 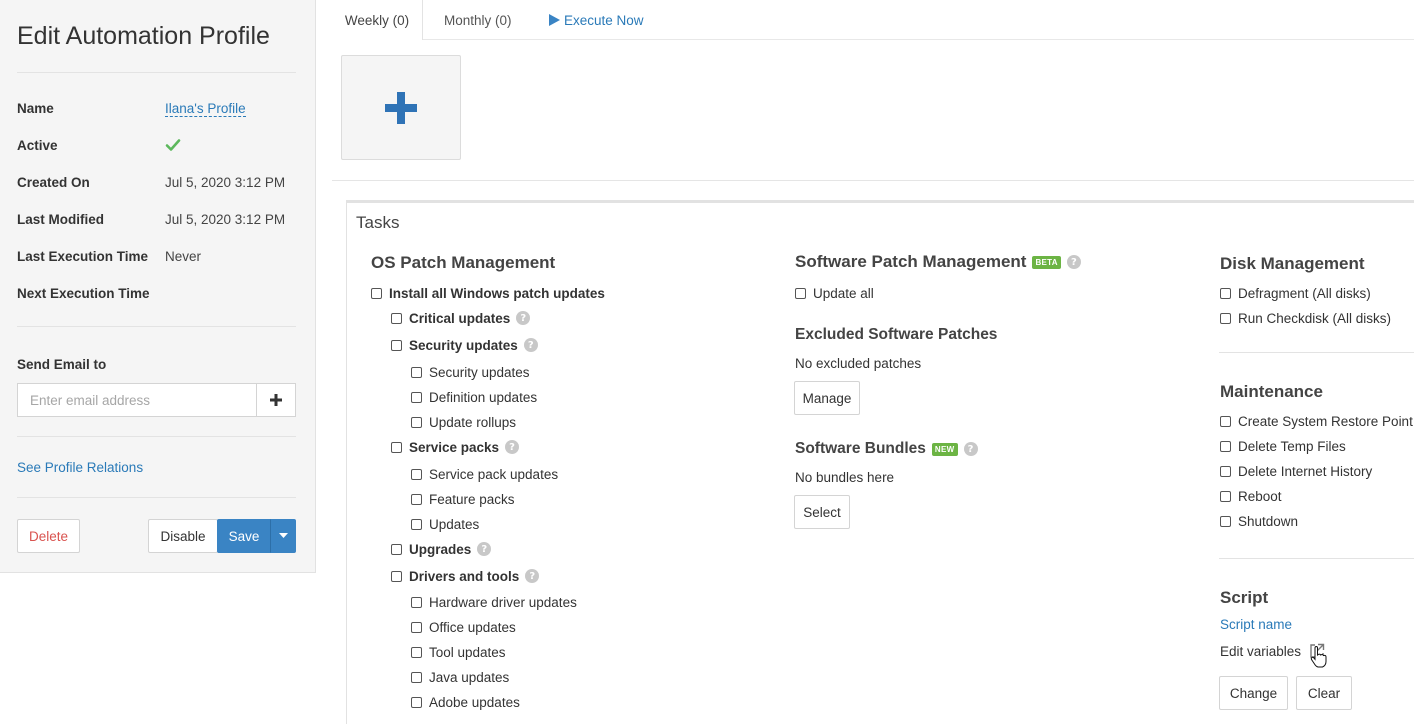 I want to click on os-patch-item: Java updates, so click(x=460, y=677).